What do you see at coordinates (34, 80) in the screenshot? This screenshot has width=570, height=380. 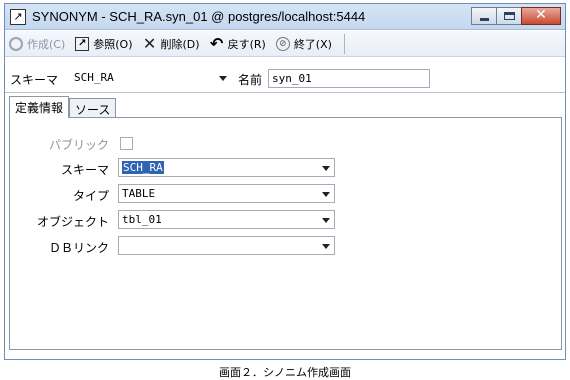 I see `header-schema-label: スキーマ` at bounding box center [34, 80].